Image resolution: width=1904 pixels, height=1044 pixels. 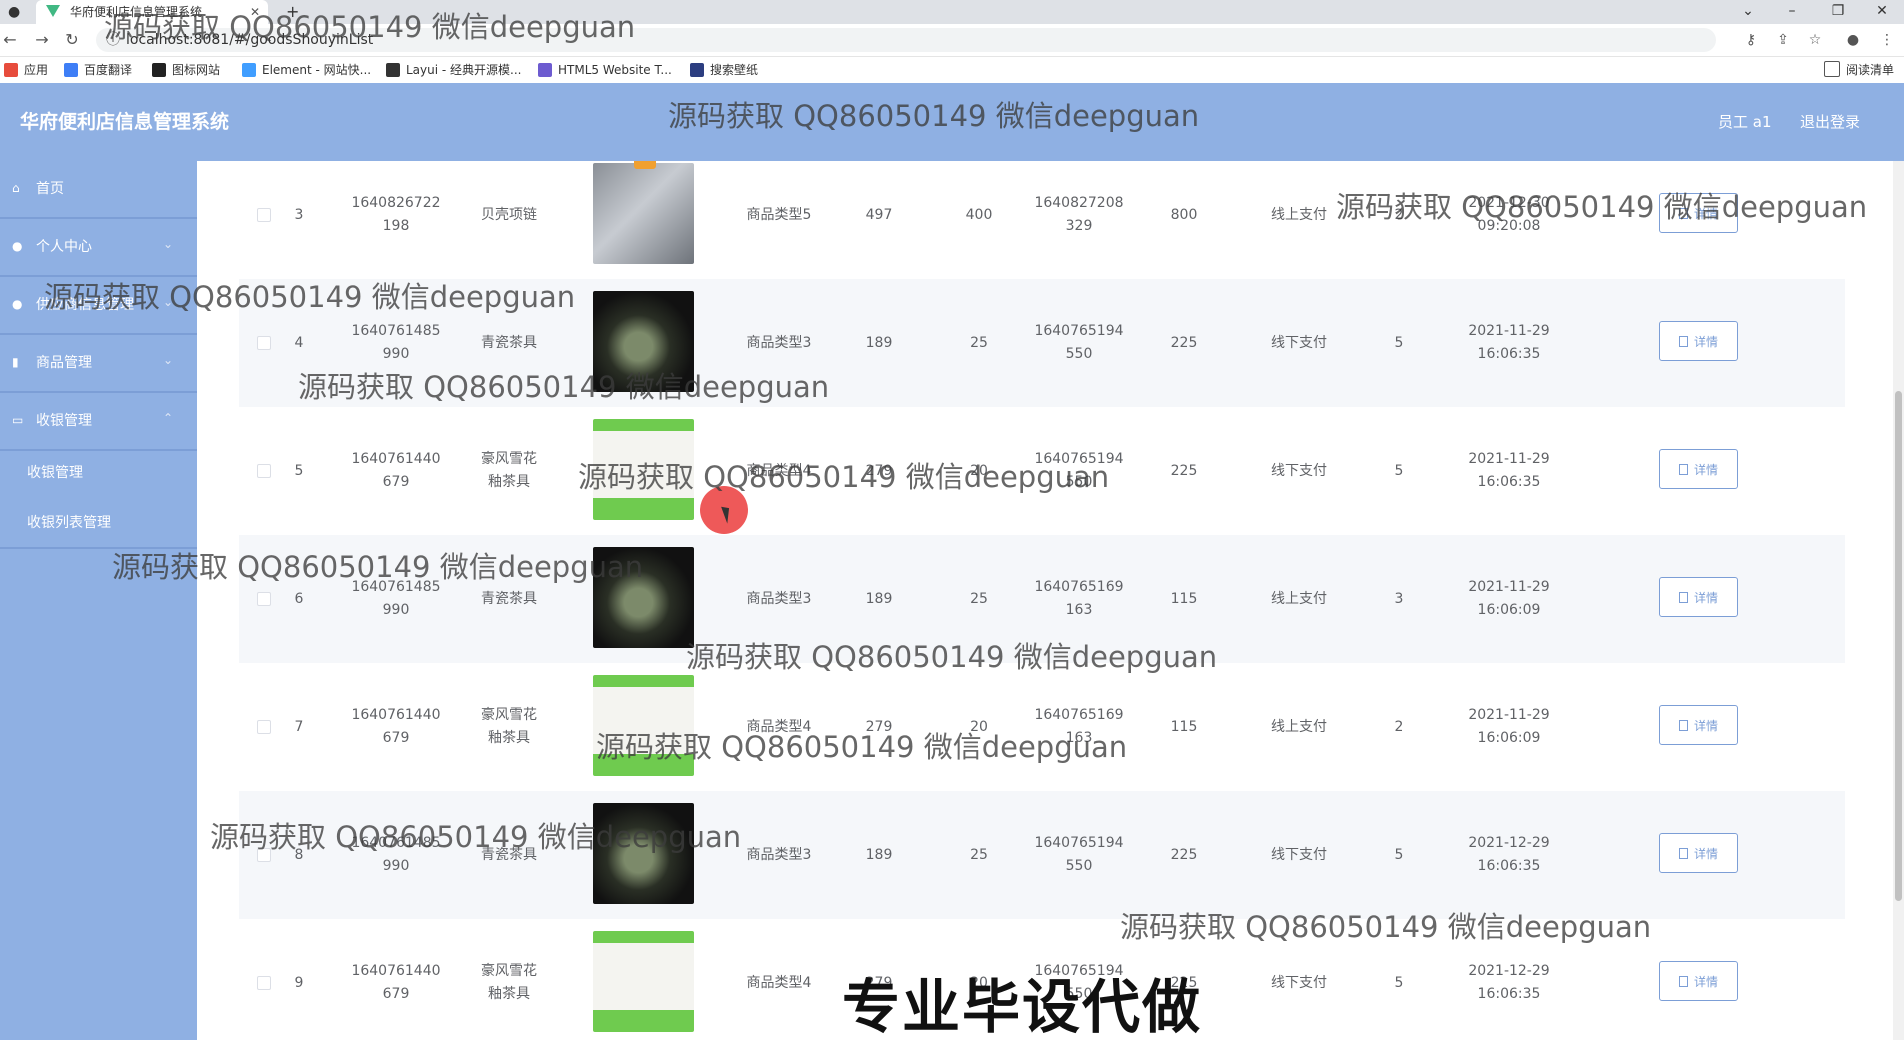 I want to click on back-icon: ←, so click(x=10, y=40).